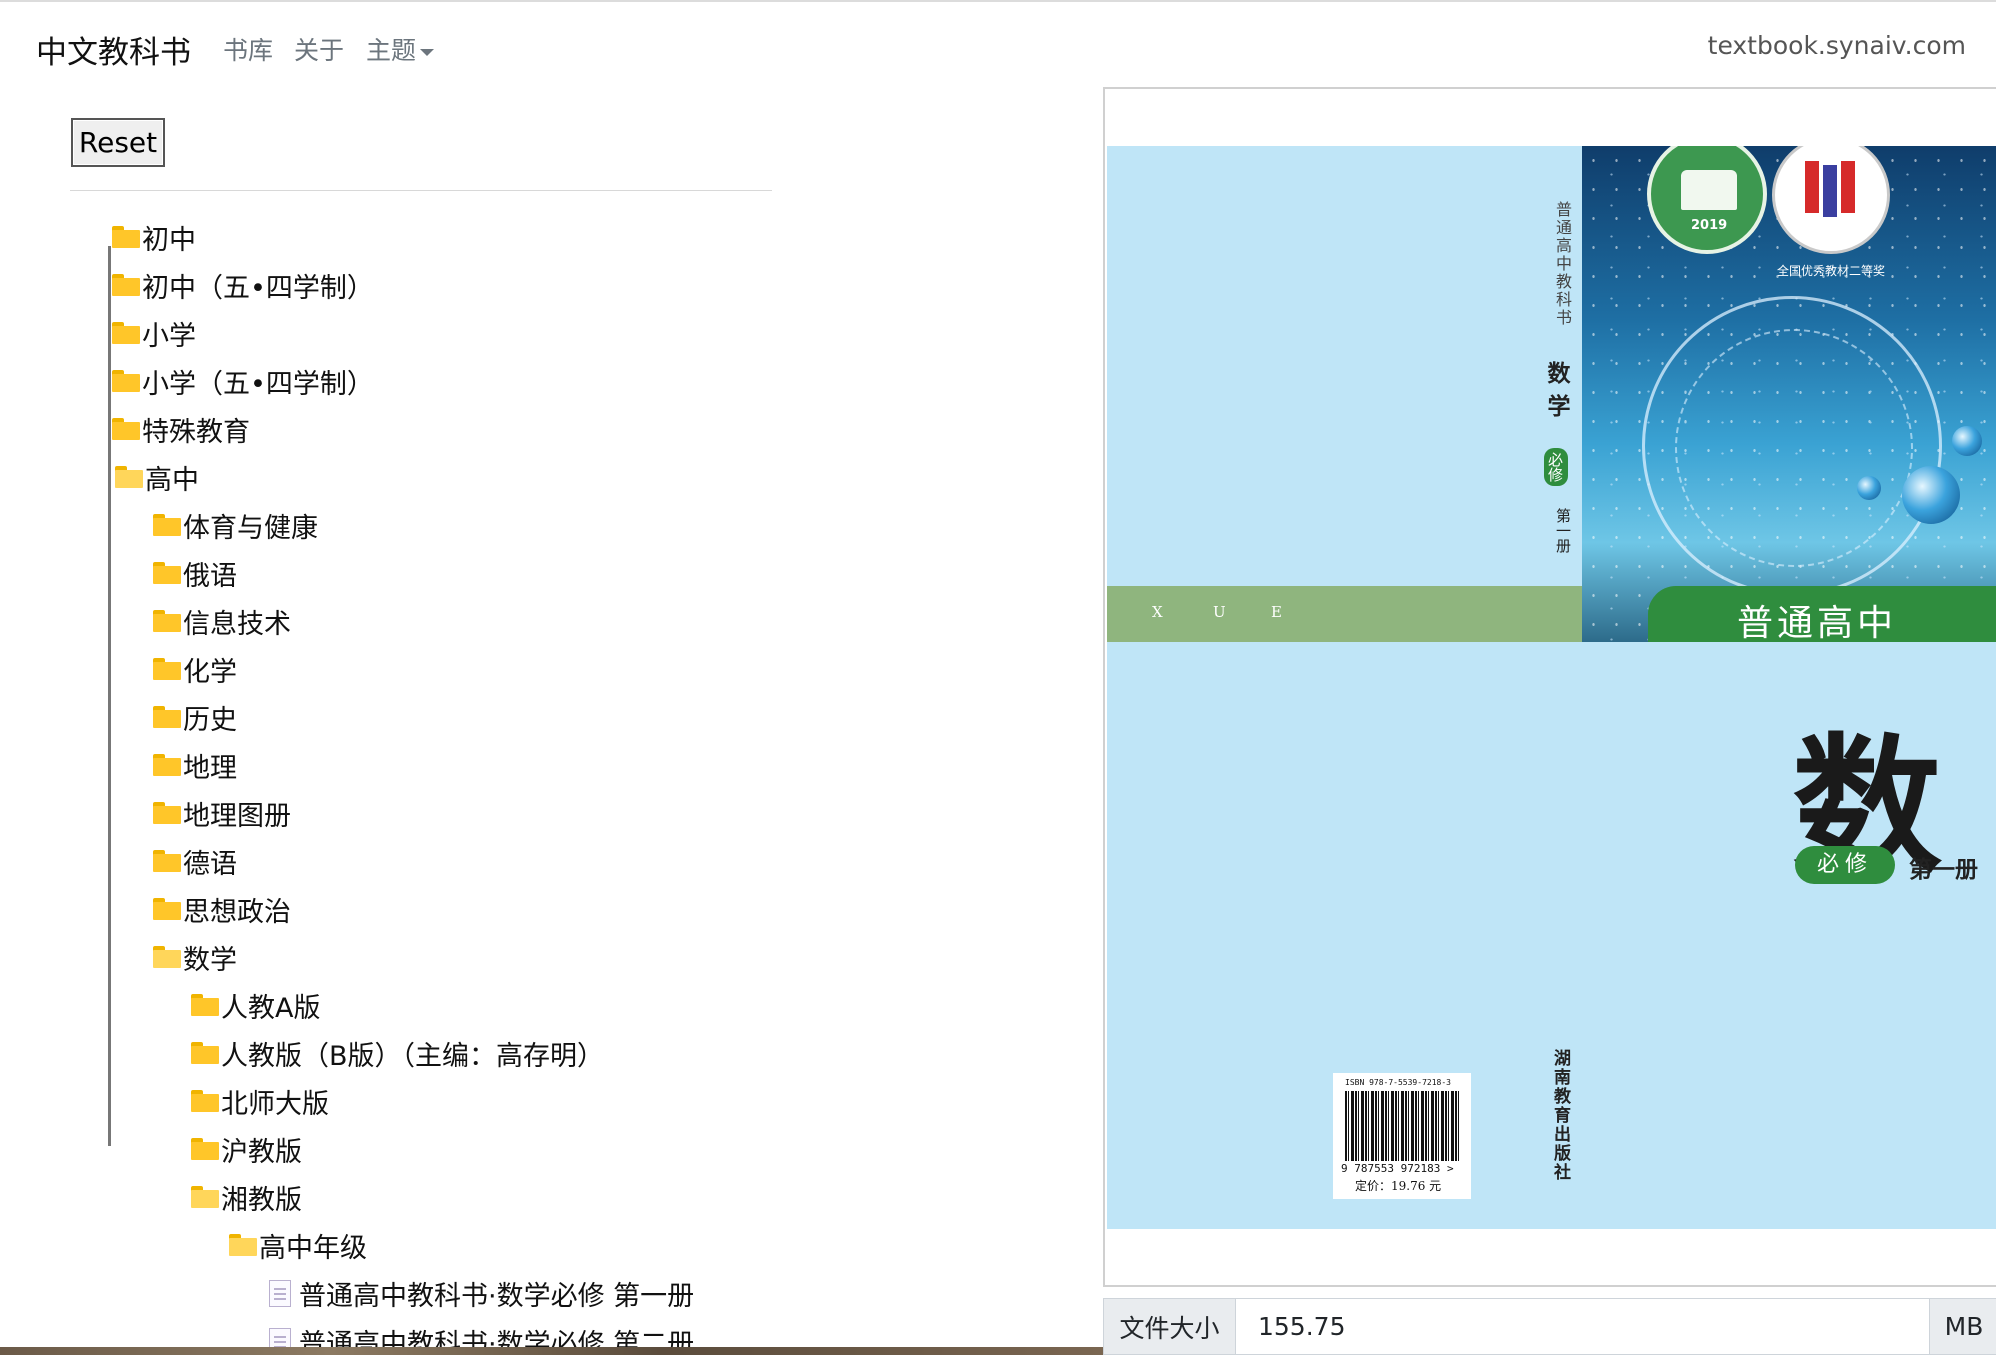 This screenshot has width=1996, height=1355. I want to click on folder-label: 沪教版, so click(261, 1152).